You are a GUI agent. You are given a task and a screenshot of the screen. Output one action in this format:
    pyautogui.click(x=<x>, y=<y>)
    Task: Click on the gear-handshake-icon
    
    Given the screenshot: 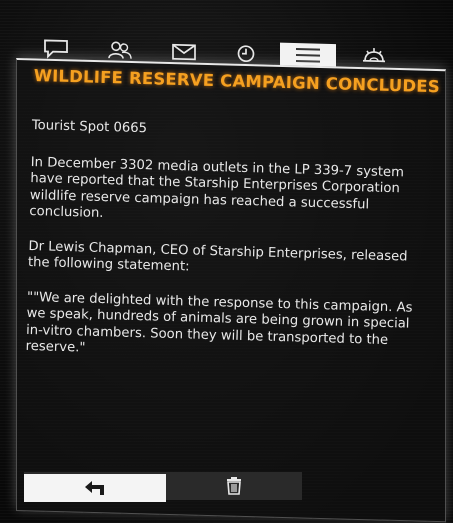 What is the action you would take?
    pyautogui.click(x=374, y=55)
    